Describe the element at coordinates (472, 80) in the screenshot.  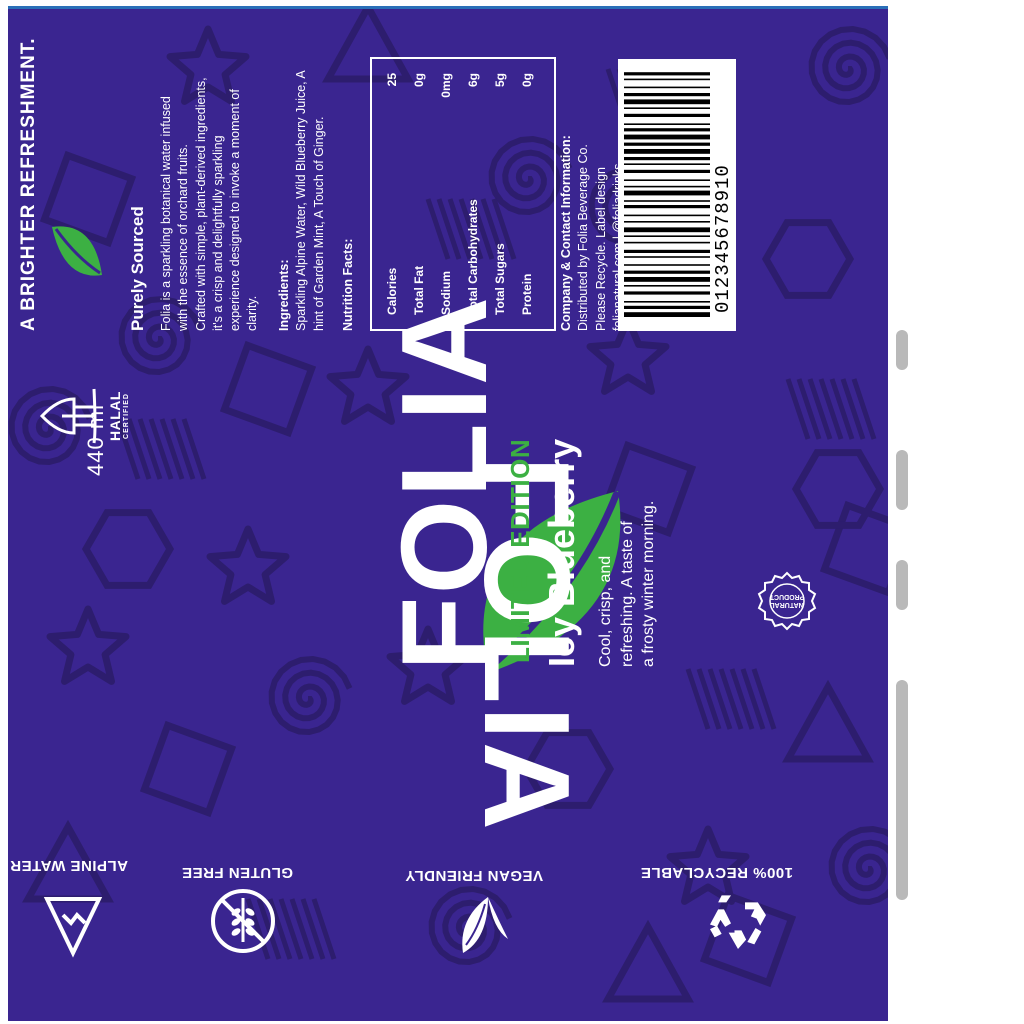
I see `nutrition-value: 6g` at that location.